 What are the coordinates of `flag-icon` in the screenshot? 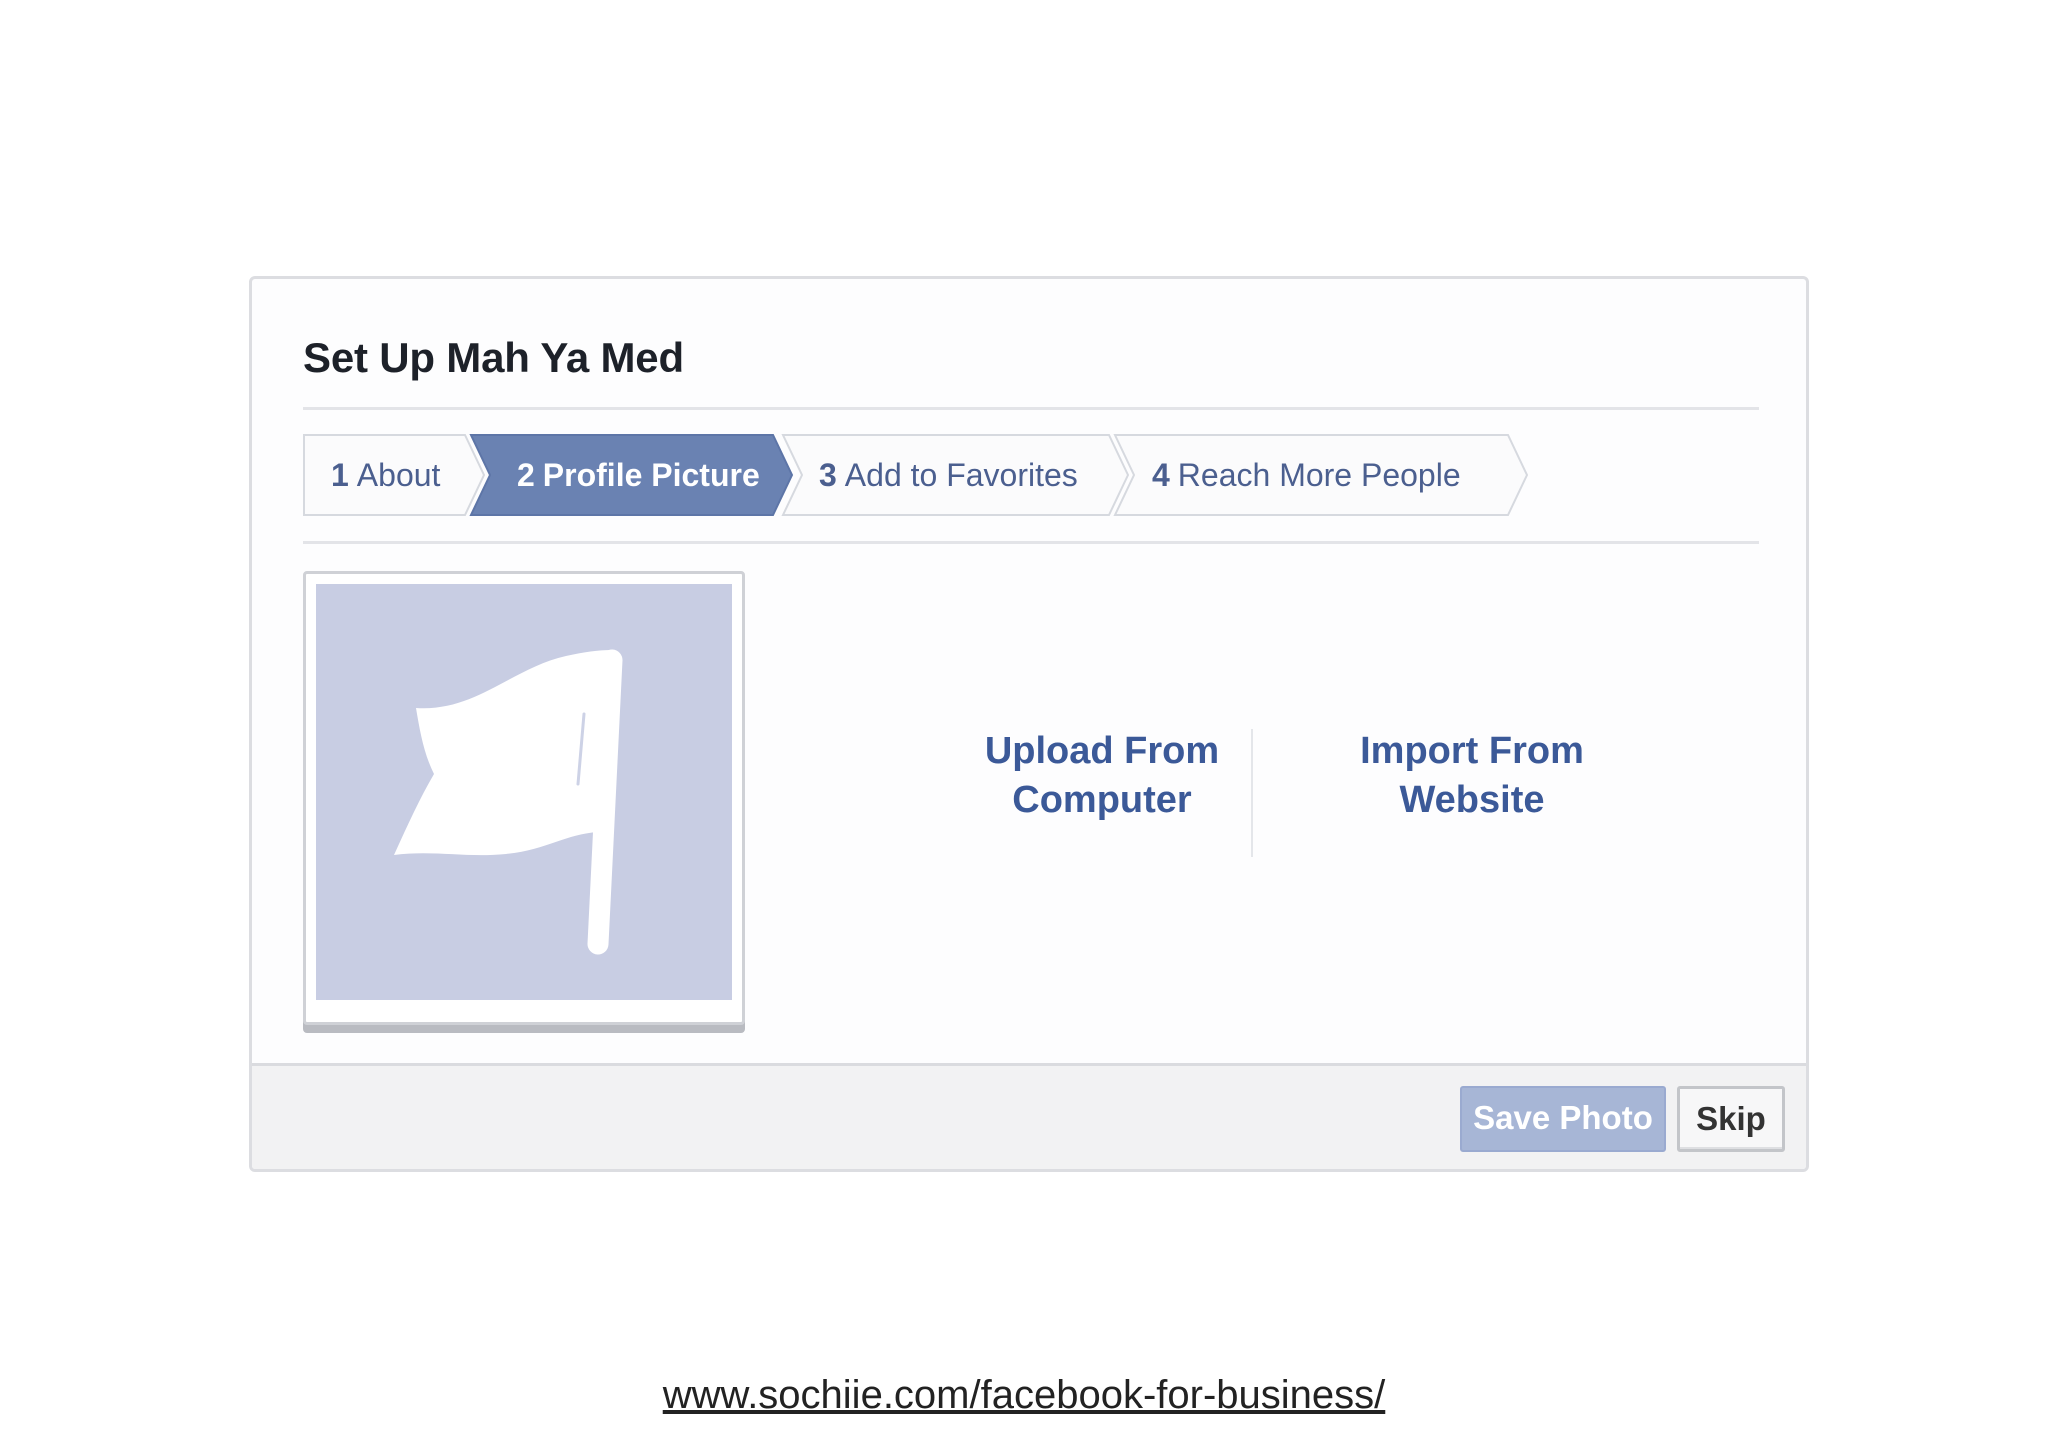 It's located at (508, 802).